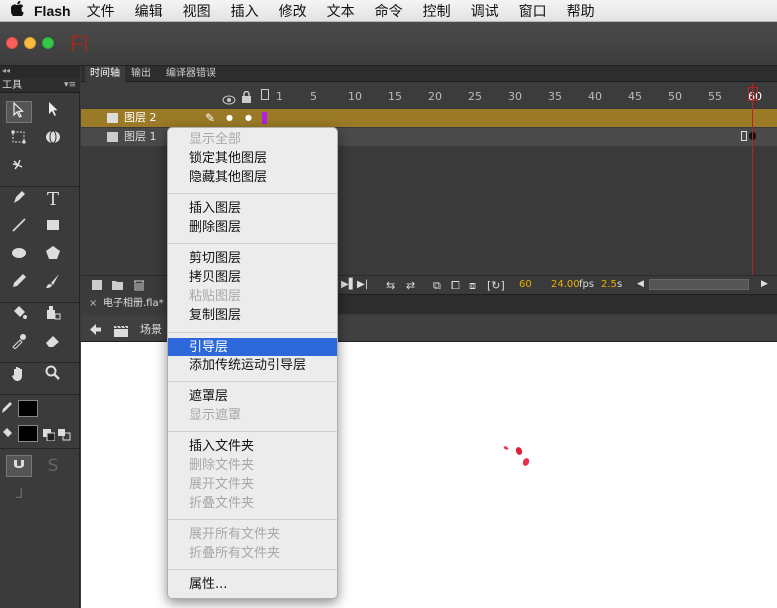 The height and width of the screenshot is (608, 777). I want to click on trash-icon, so click(139, 286).